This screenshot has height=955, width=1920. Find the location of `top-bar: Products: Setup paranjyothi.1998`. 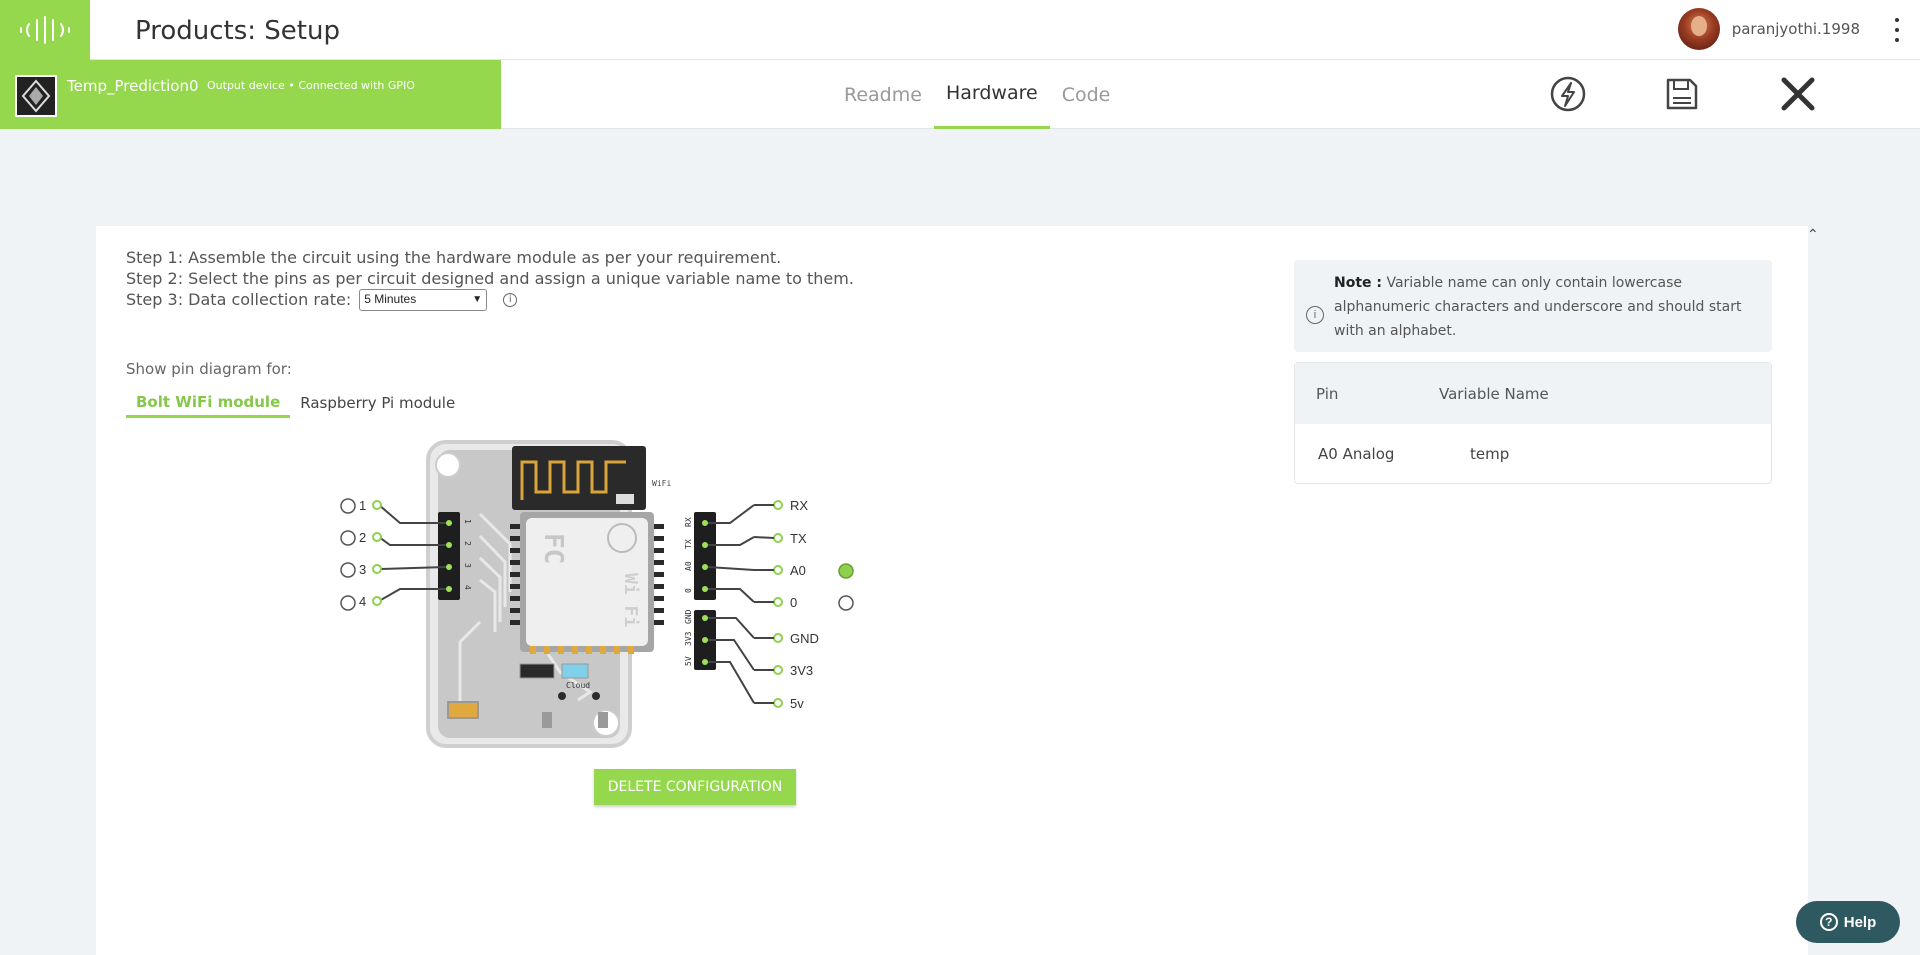

top-bar: Products: Setup paranjyothi.1998 is located at coordinates (960, 30).